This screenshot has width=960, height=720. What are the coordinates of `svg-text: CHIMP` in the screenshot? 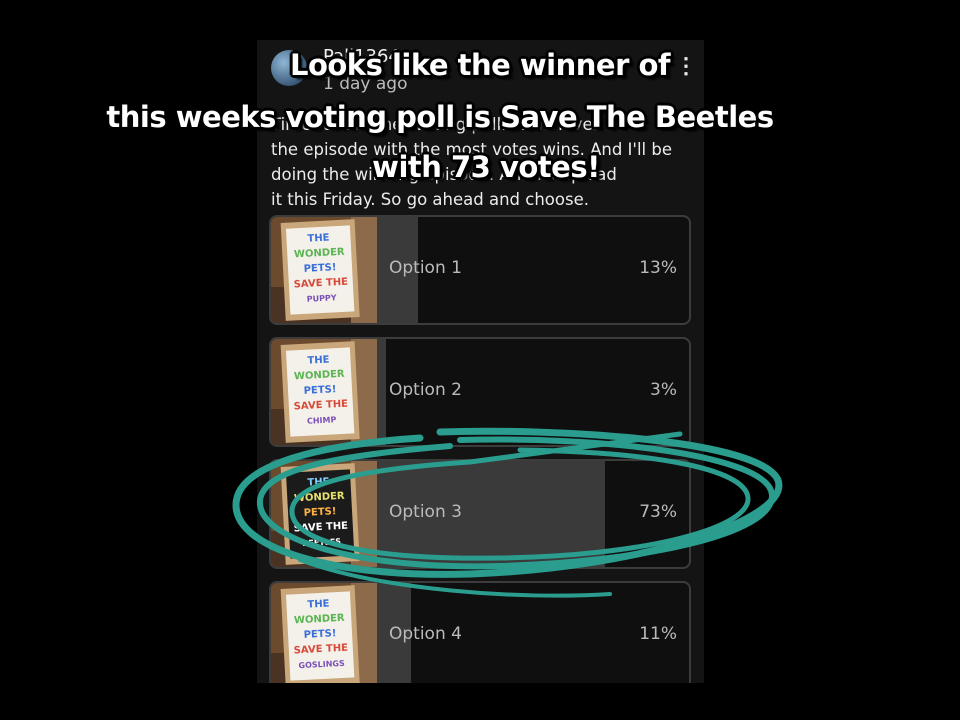 It's located at (322, 420).